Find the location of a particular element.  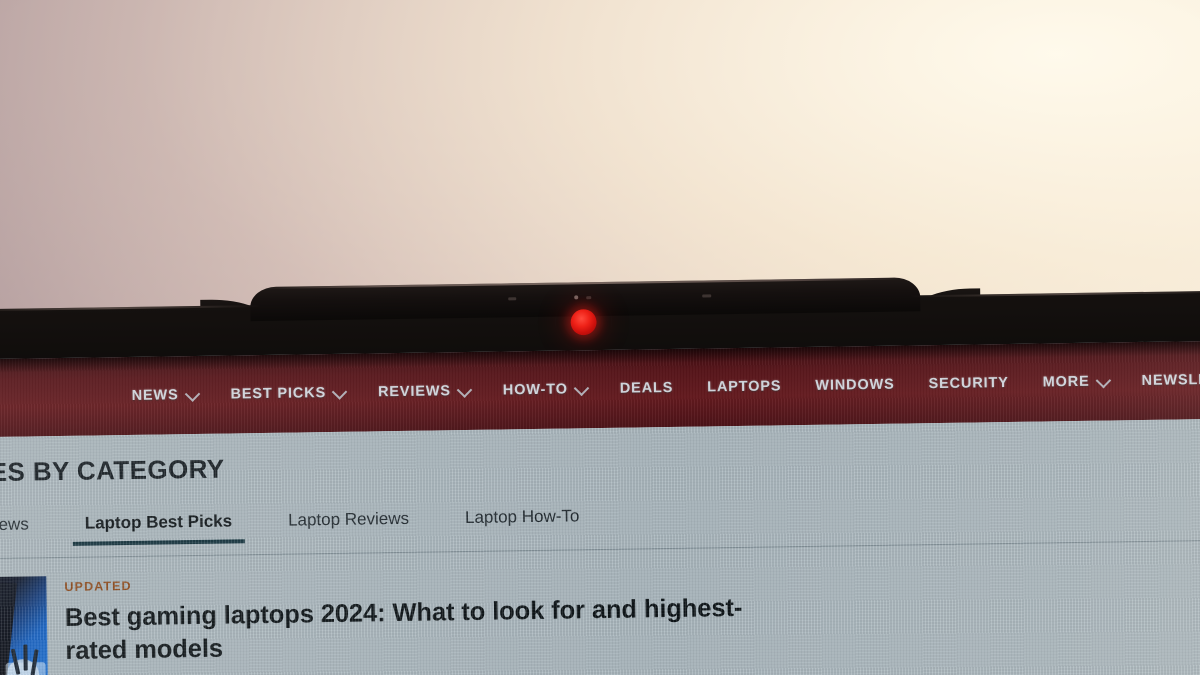

ir-sensor is located at coordinates (589, 298).